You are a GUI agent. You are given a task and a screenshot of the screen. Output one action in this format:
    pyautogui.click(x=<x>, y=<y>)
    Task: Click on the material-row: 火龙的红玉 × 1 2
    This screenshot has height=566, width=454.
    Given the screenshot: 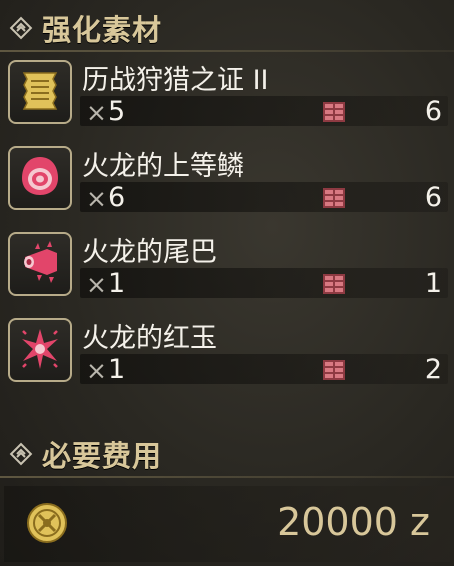 What is the action you would take?
    pyautogui.click(x=227, y=351)
    